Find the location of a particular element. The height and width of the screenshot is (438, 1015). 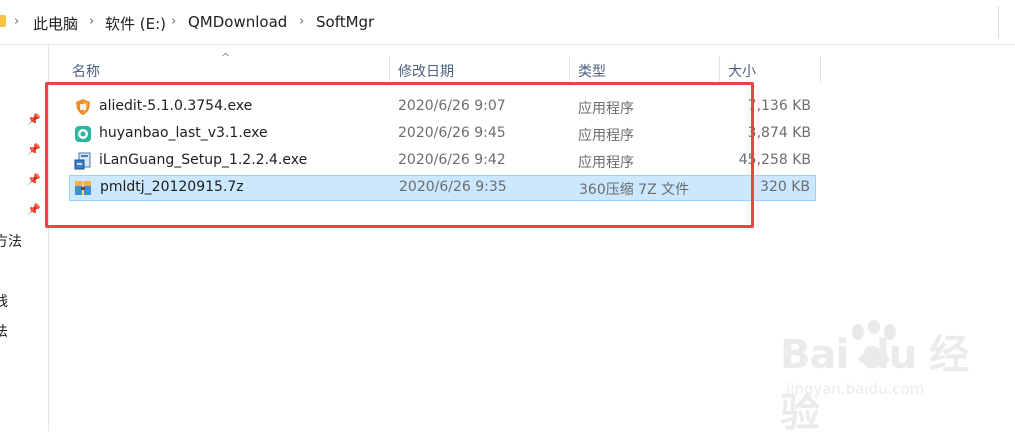

baidu-jingyan-watermark: Bai du 经验 jingyan.baidu.com is located at coordinates (880, 377).